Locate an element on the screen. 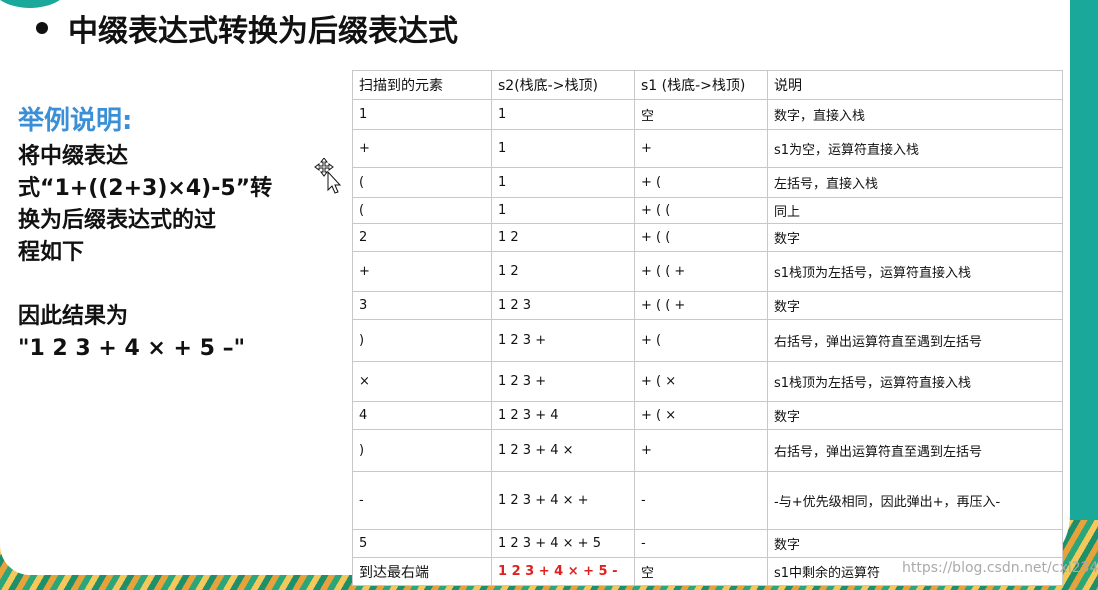 The height and width of the screenshot is (590, 1098). table-row: ) 1 2 3 + + (右括号，弹出运算符直至遇到左括号 is located at coordinates (707, 340).